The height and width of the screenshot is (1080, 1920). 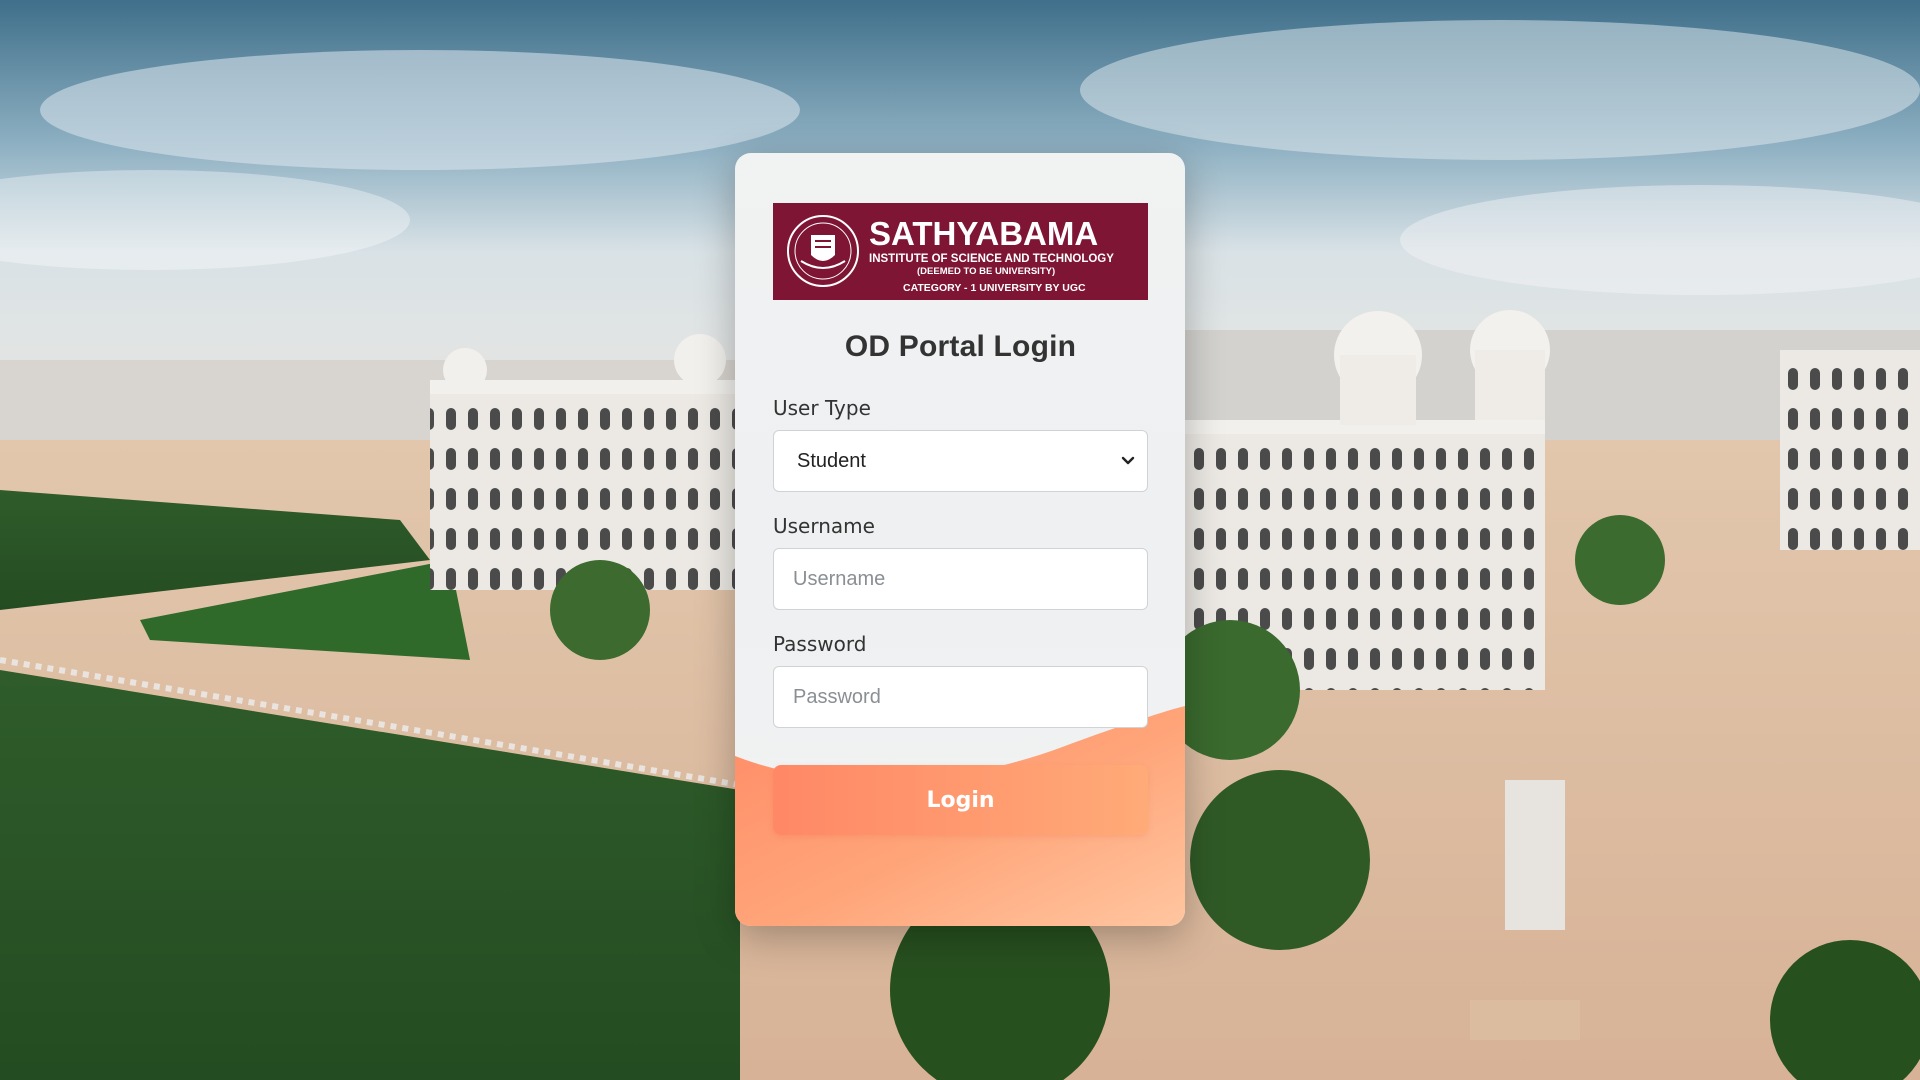 What do you see at coordinates (991, 259) in the screenshot?
I see `logo-line-1: INSTITUTE OF SCIENCE AND TECHNOLOGY` at bounding box center [991, 259].